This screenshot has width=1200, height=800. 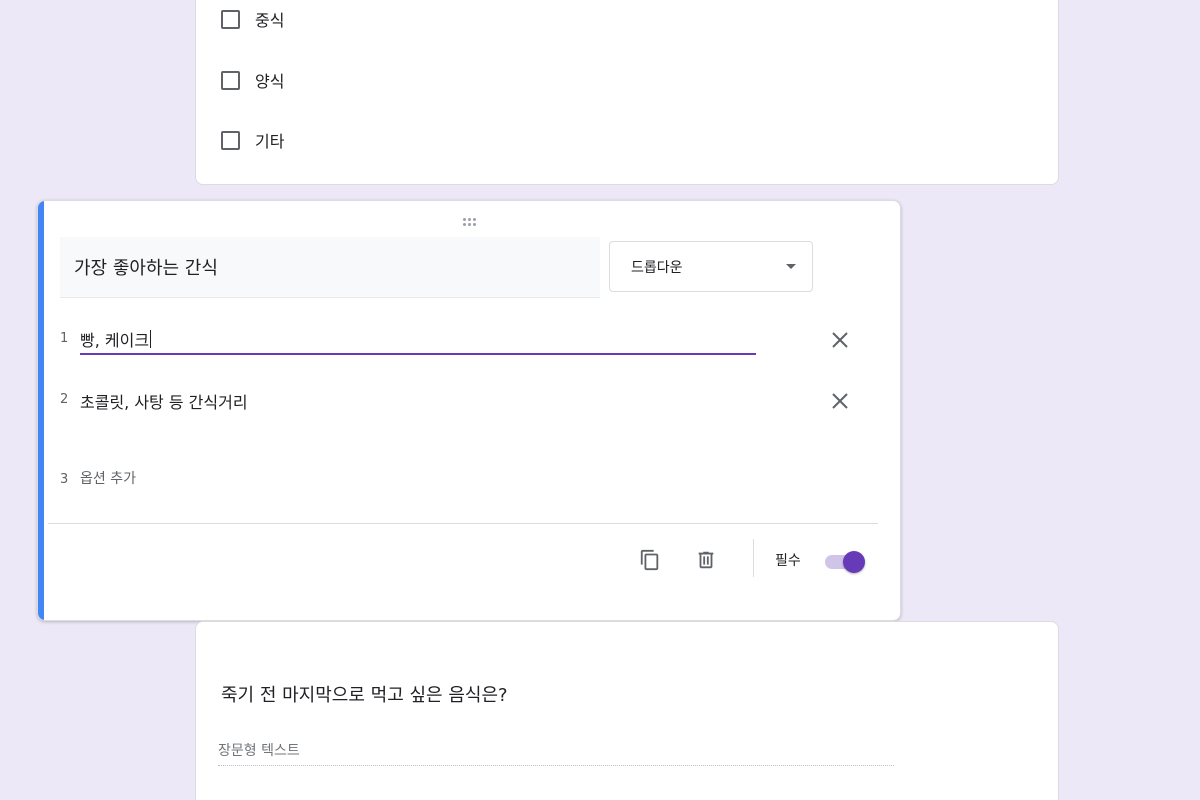 What do you see at coordinates (164, 402) in the screenshot?
I see `option-input-text: 초콜릿, 사탕 등 간식거리` at bounding box center [164, 402].